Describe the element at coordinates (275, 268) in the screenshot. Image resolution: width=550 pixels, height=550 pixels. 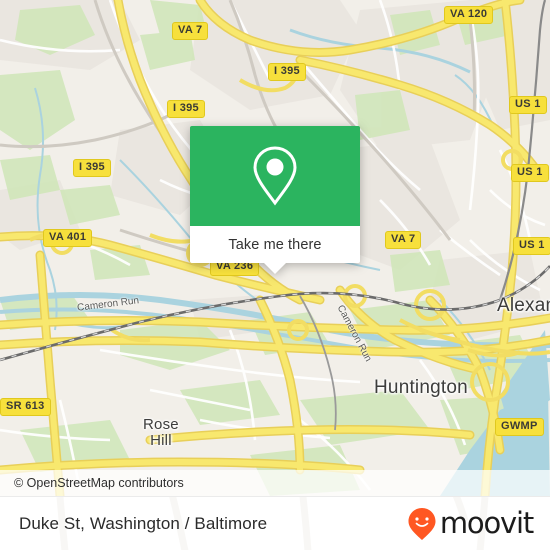
I see `popup-pointer-tail` at that location.